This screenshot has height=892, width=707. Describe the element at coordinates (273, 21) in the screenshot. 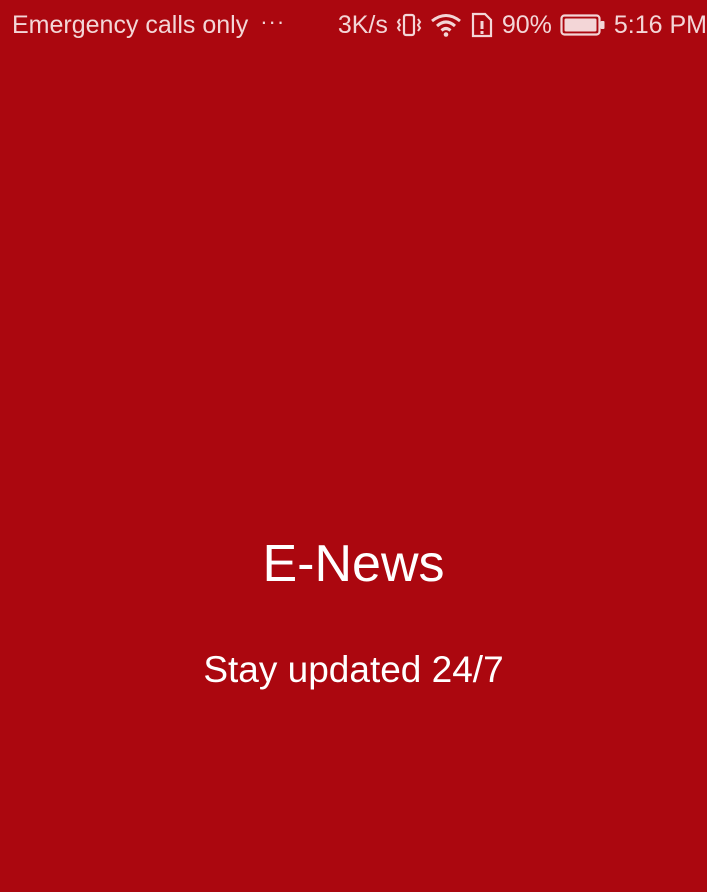

I see `overflow-indicator: ···` at that location.